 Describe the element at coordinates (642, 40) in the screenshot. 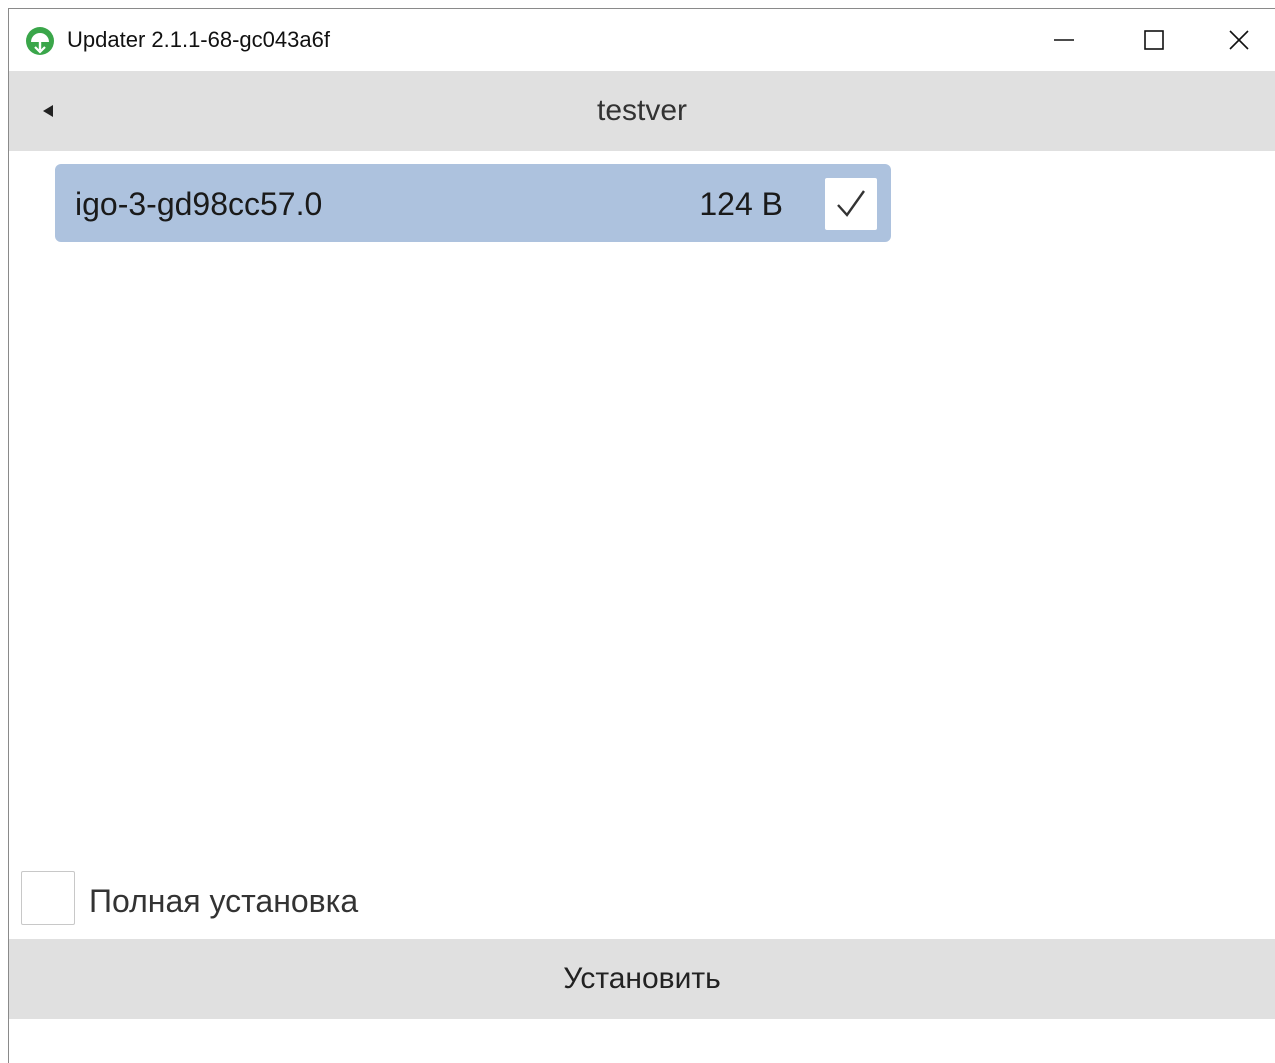

I see `title-bar: Updater 2.1.1-68-gc043a6f` at that location.